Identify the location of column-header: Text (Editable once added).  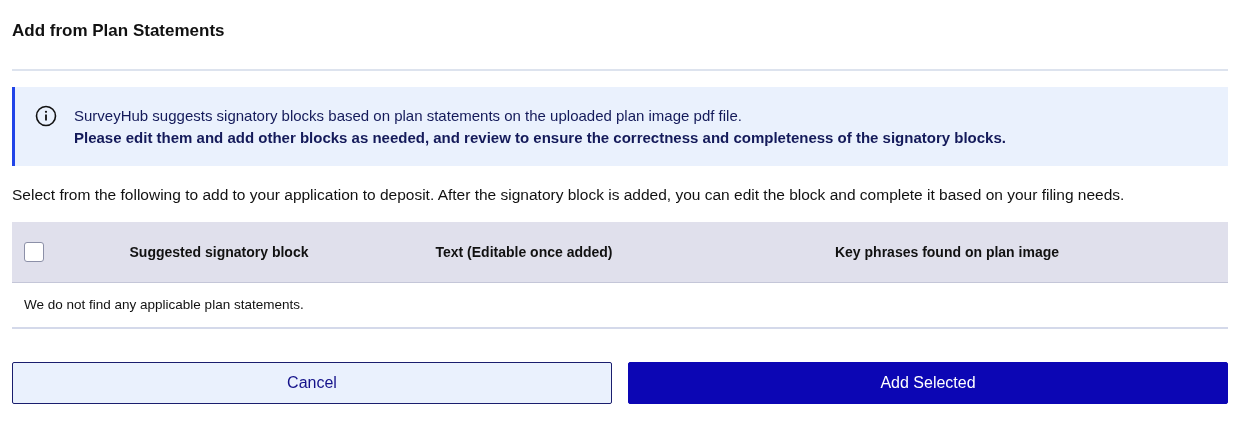
(524, 252).